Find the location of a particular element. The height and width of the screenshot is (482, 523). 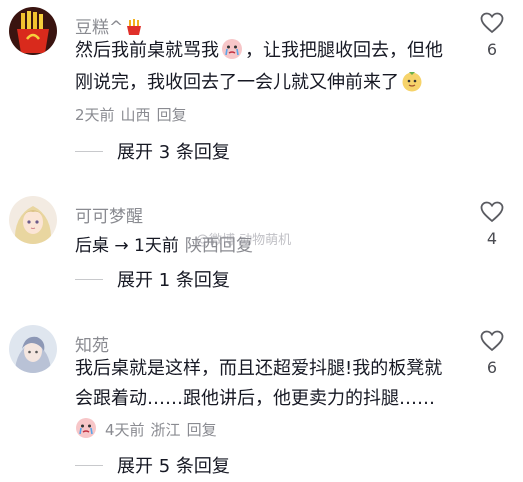

portrait-avatar-icon is located at coordinates (33, 349).